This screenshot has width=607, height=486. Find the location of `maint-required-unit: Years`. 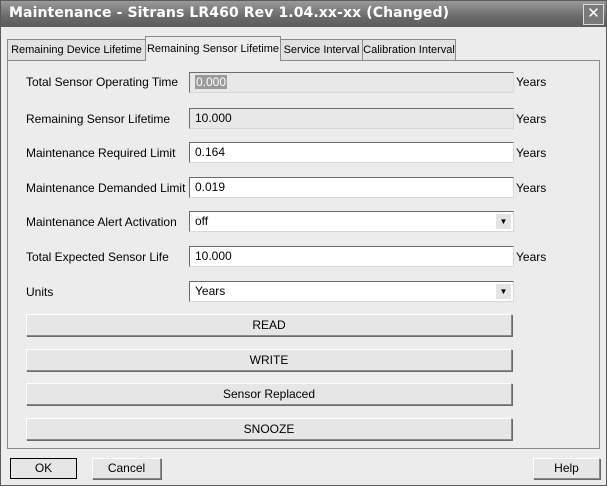

maint-required-unit: Years is located at coordinates (531, 153).